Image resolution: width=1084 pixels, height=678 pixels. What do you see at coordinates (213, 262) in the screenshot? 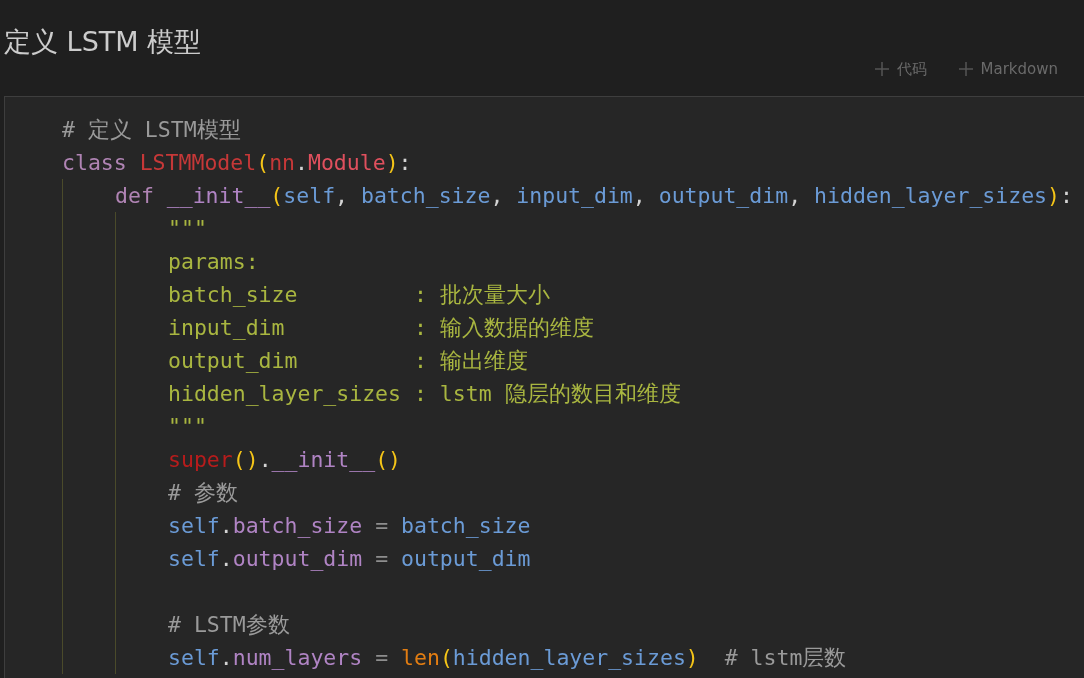
I see `code-line: params:` at bounding box center [213, 262].